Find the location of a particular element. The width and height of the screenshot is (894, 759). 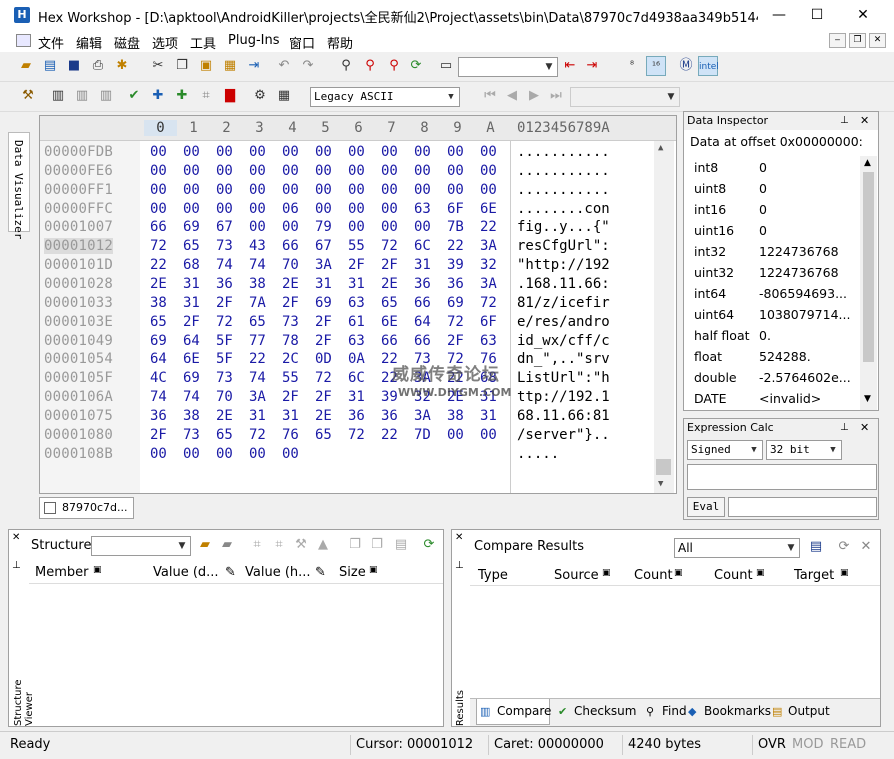

inspector-row: int8 0 is located at coordinates (778, 167).